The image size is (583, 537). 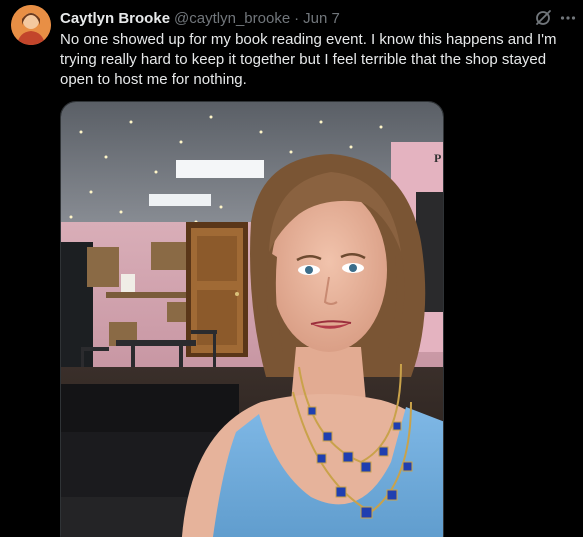 I want to click on more-icon, so click(x=568, y=18).